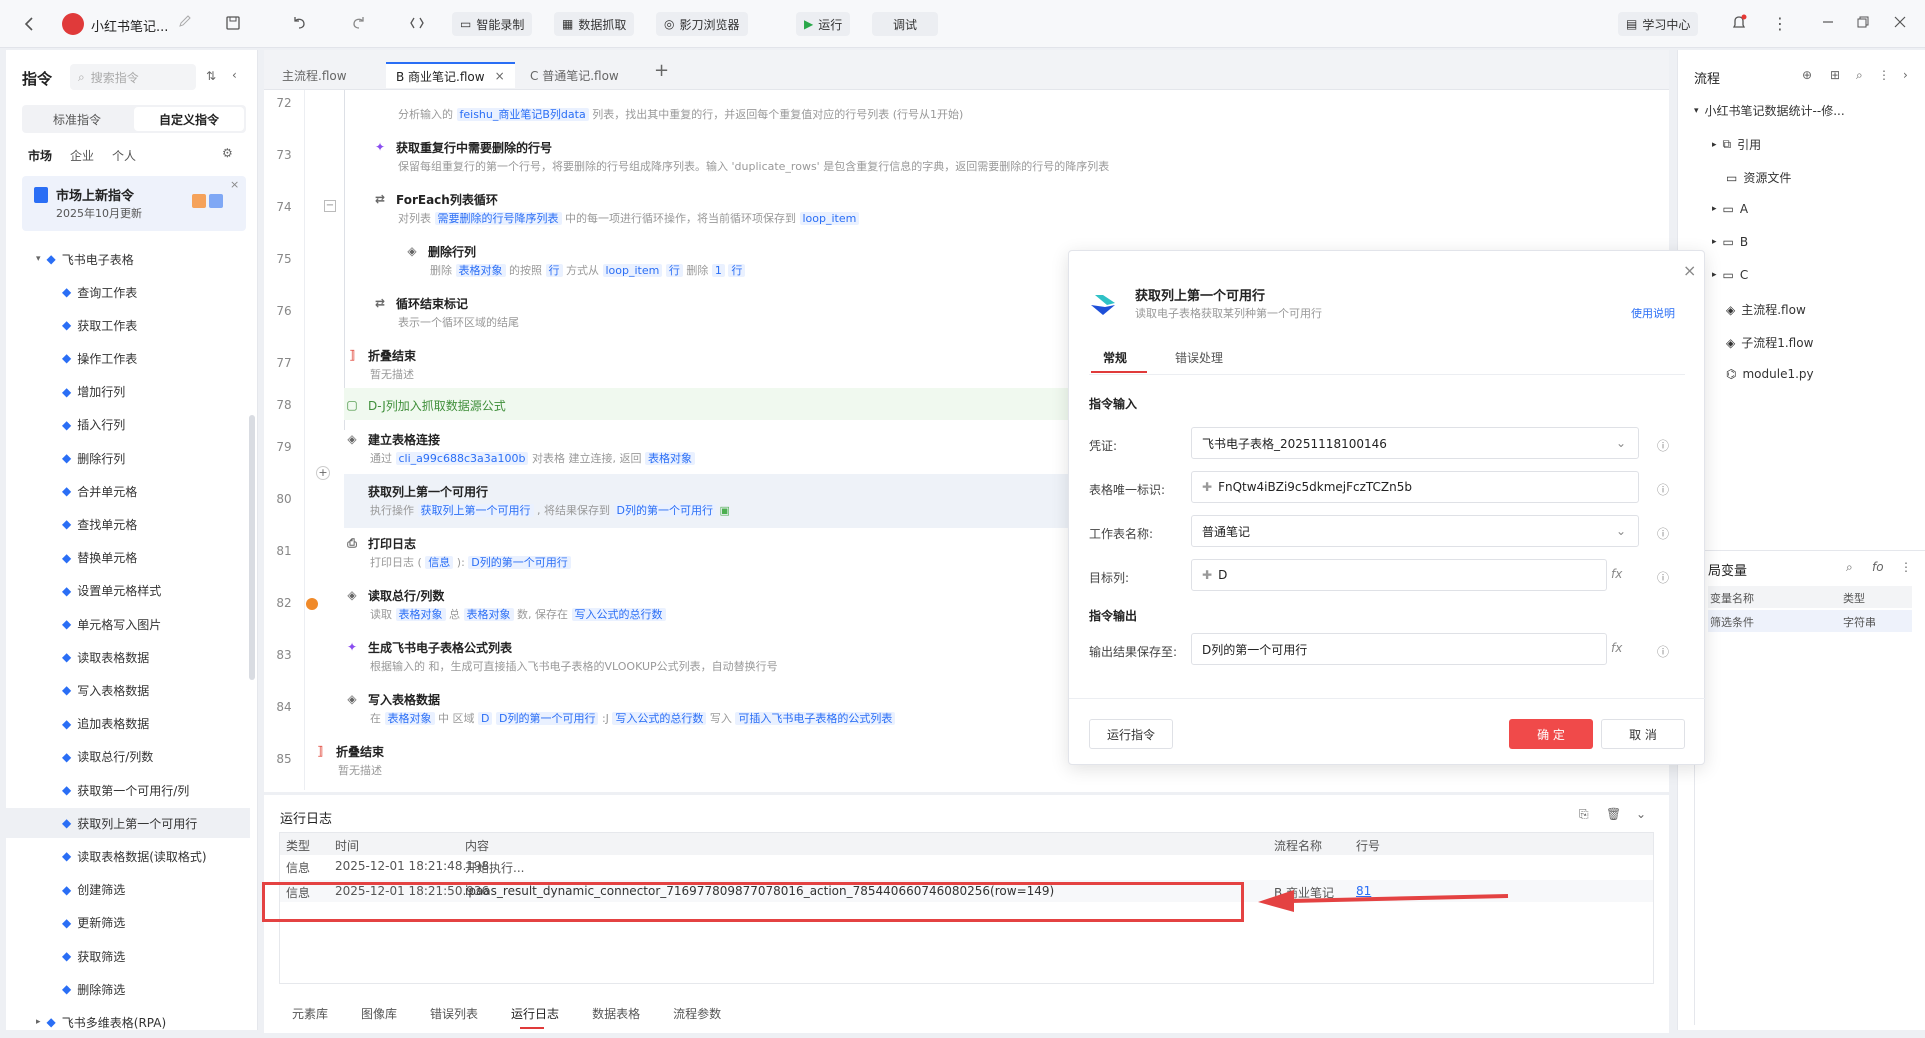 The width and height of the screenshot is (1925, 1038). Describe the element at coordinates (1653, 313) in the screenshot. I see `help-link: 使用说明` at that location.